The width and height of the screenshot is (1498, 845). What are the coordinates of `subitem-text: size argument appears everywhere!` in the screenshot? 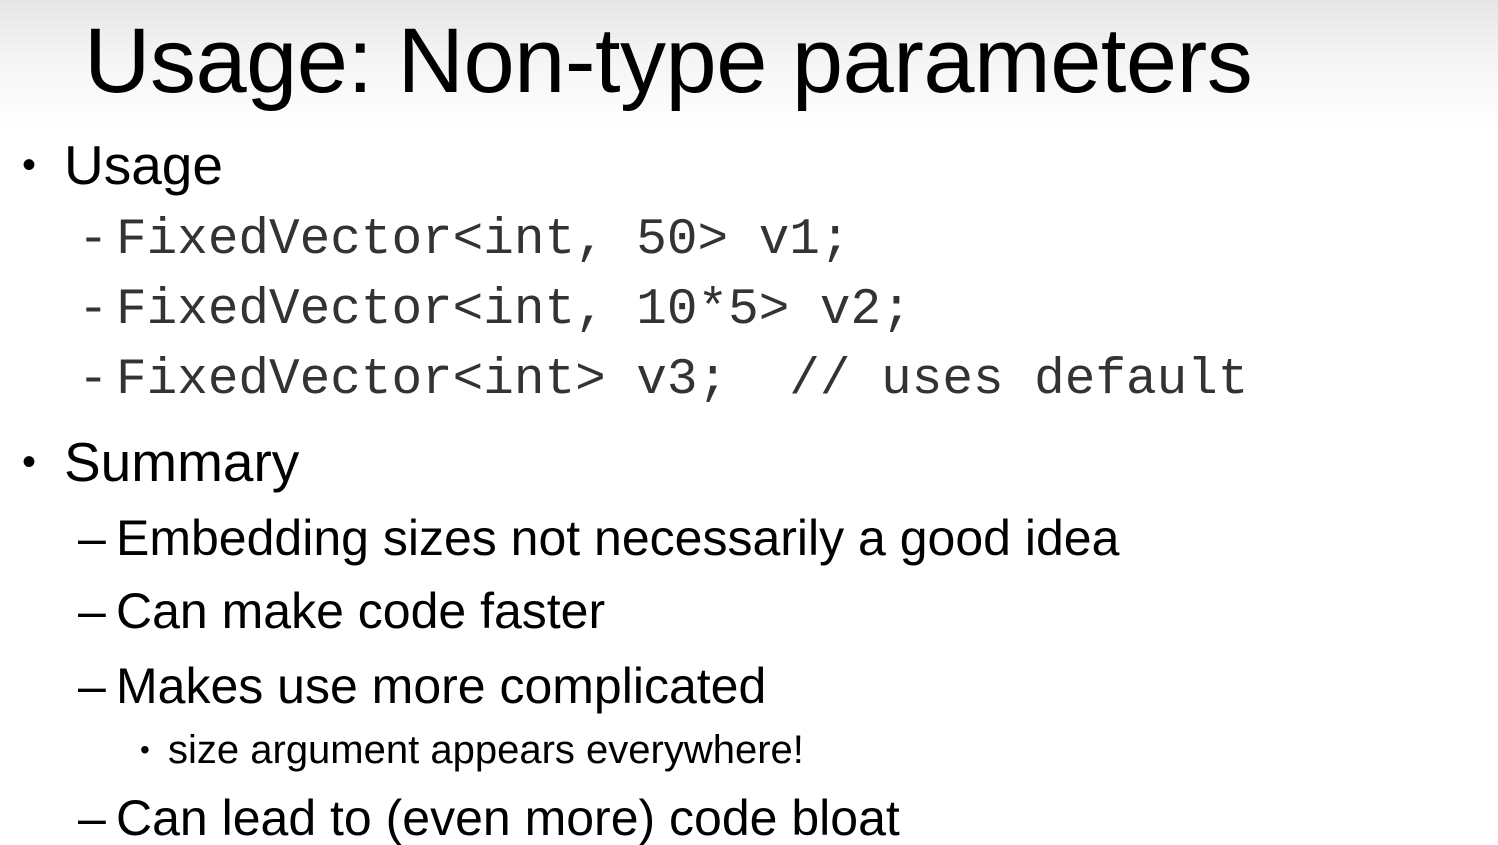 It's located at (486, 750).